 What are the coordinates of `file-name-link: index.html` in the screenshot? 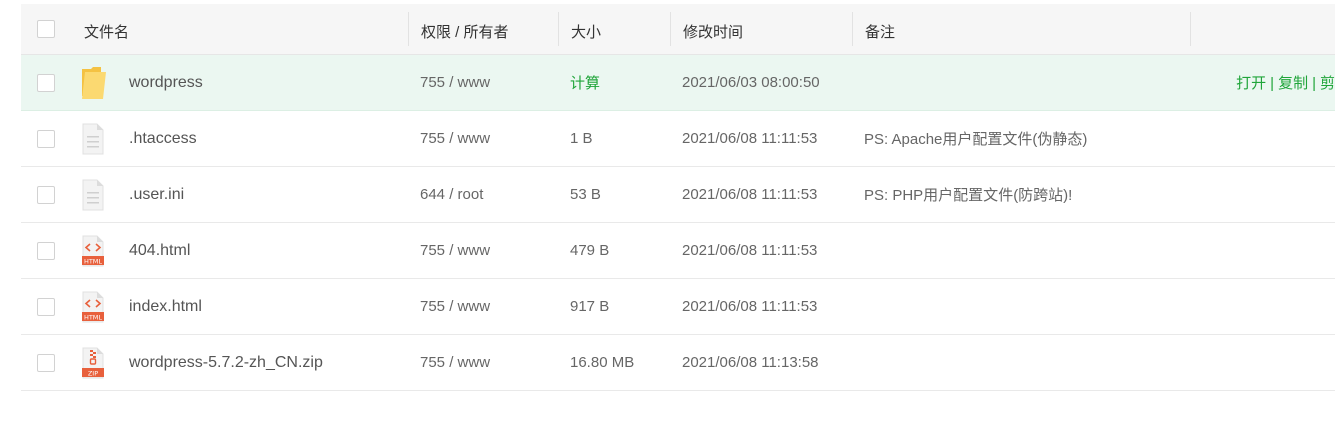 It's located at (165, 306).